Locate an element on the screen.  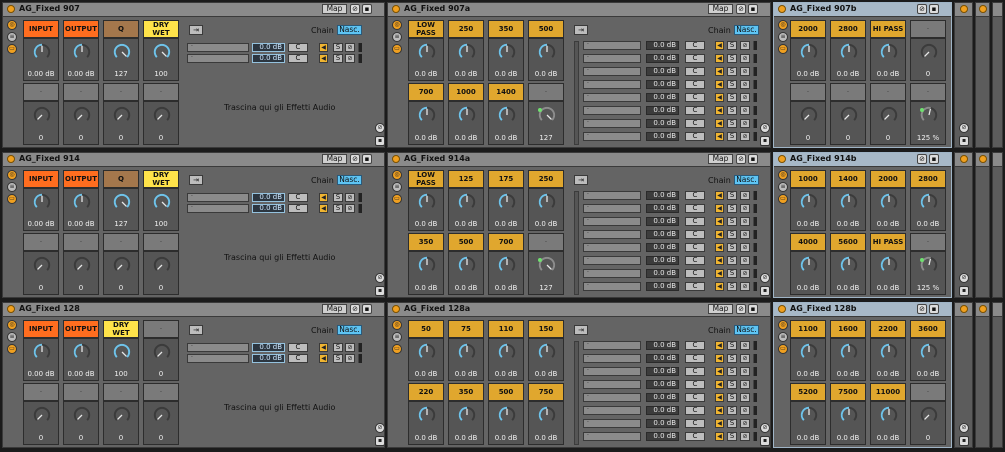
macro-label: 2000 is located at coordinates (808, 29).